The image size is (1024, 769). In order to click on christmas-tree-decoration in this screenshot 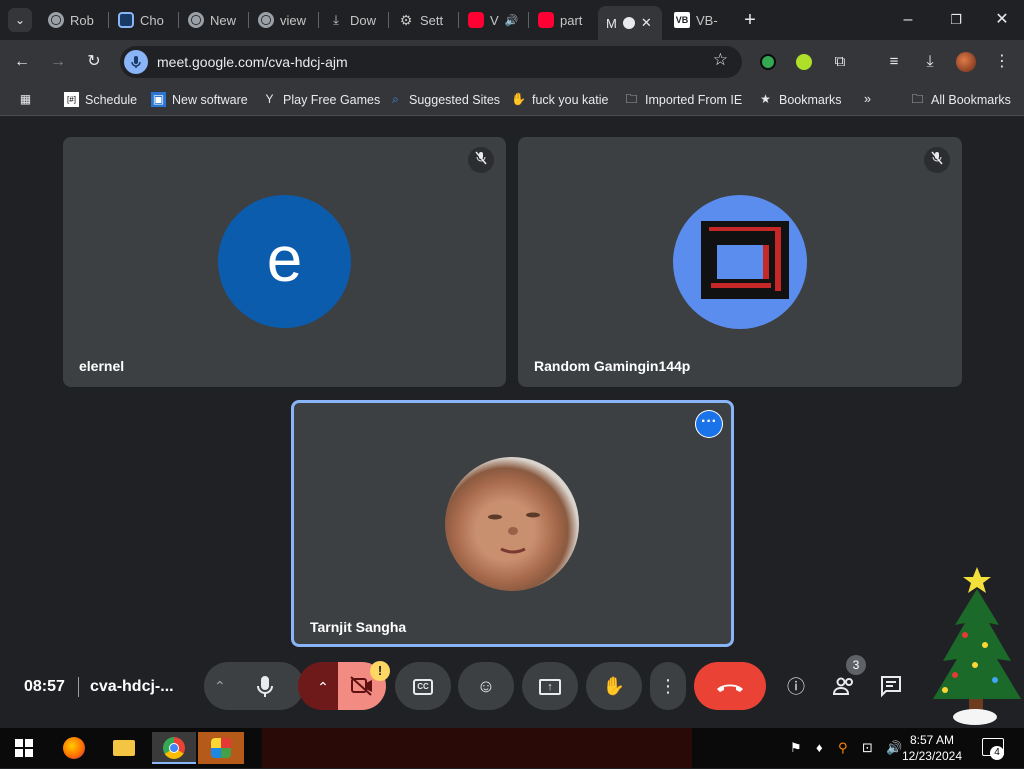, I will do `click(973, 647)`.